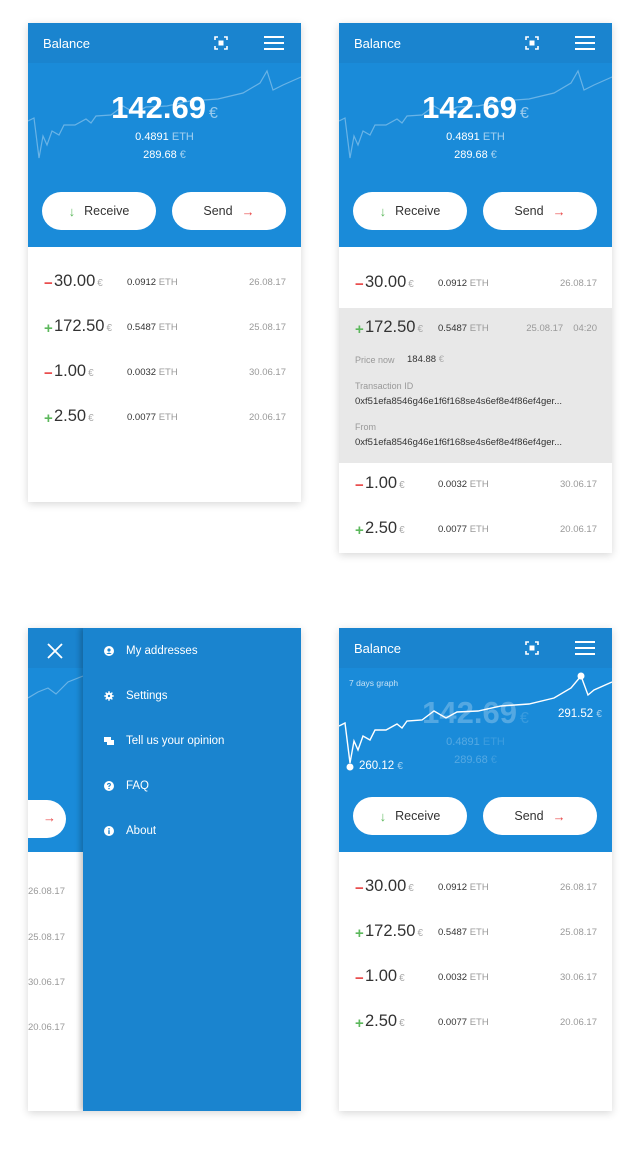  What do you see at coordinates (381, 766) in the screenshot?
I see `graph-min-value: 260.12 €` at bounding box center [381, 766].